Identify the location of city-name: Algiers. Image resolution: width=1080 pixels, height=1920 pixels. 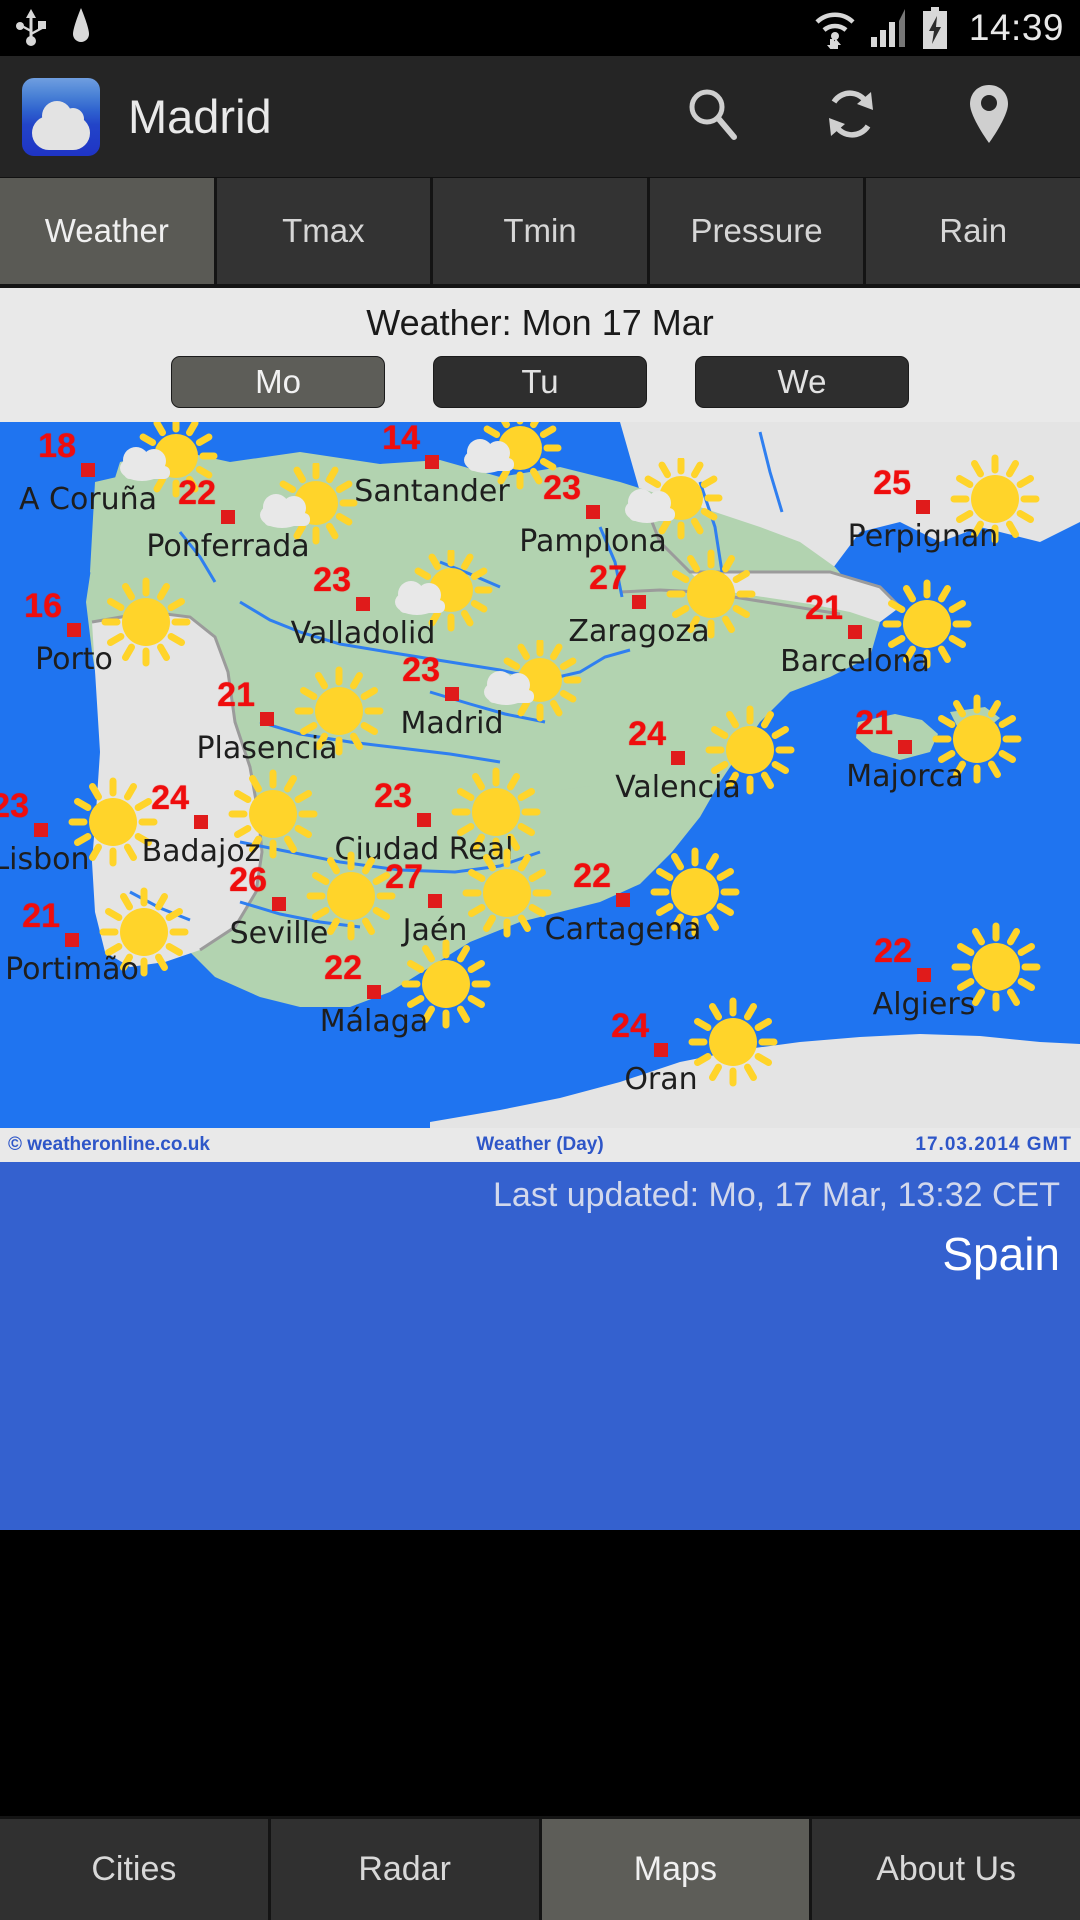
(924, 1004).